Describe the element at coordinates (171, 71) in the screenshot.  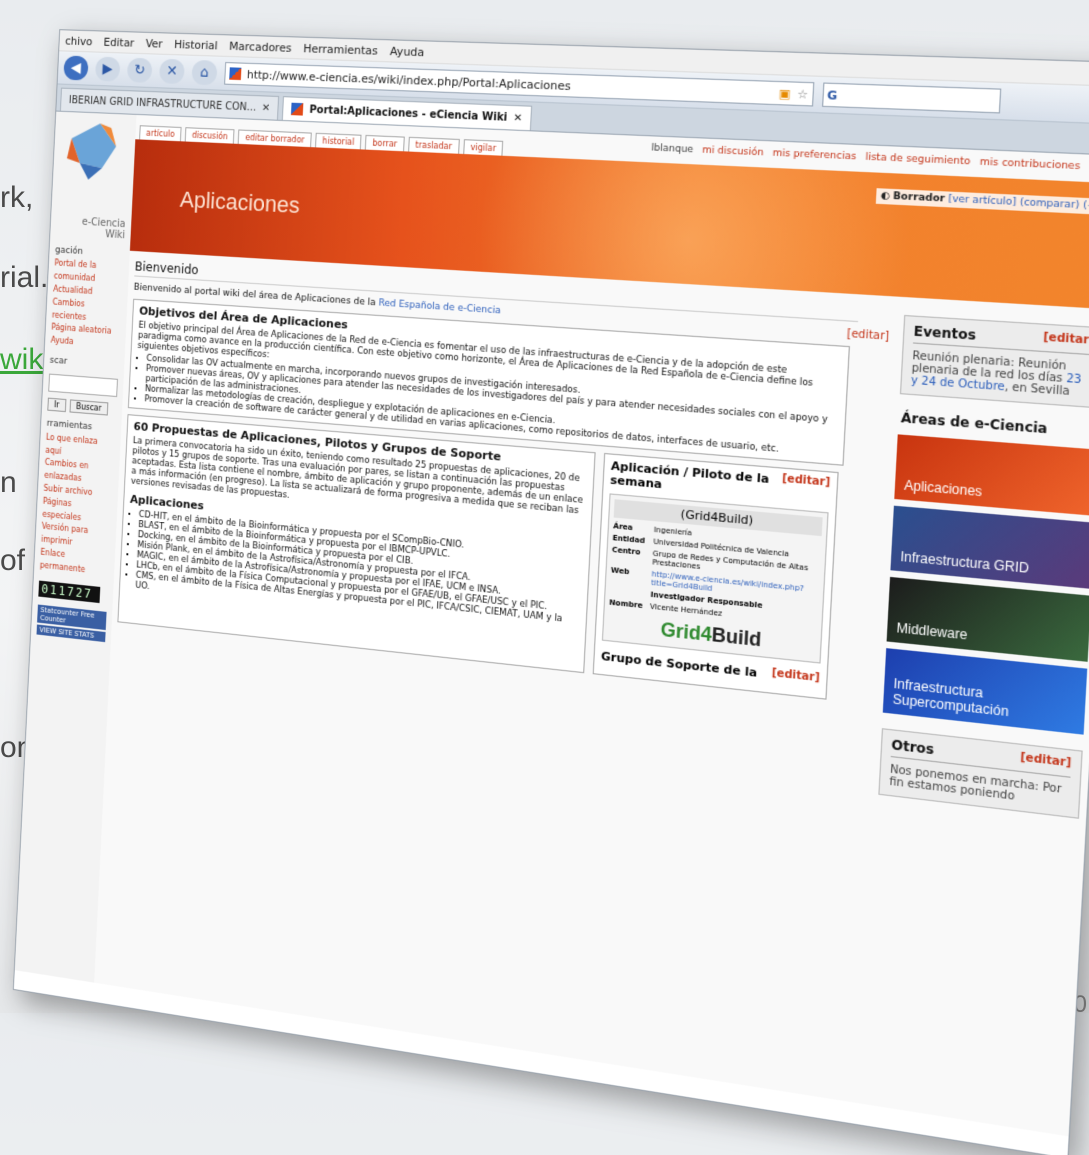
I see `stop-icon: ✕` at that location.